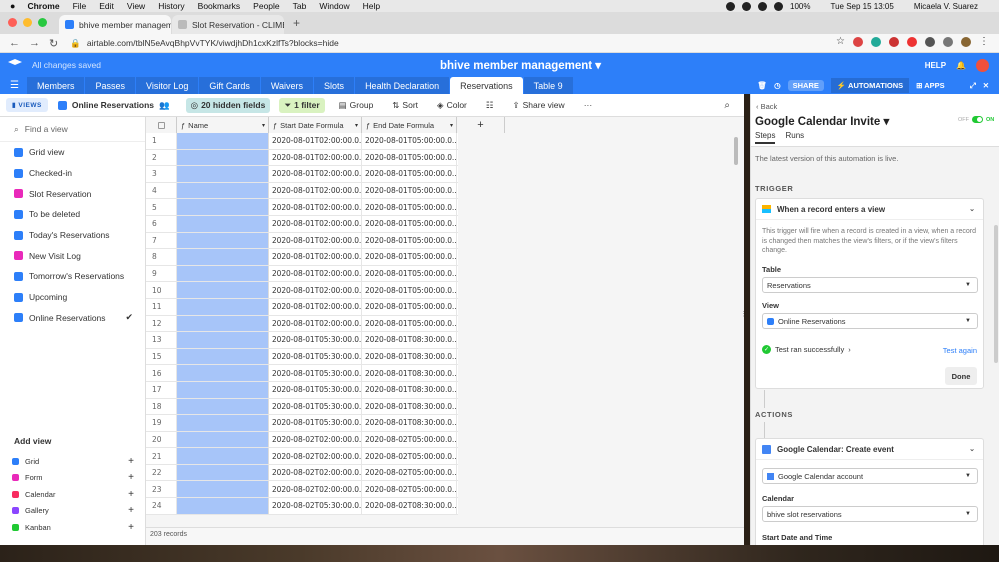 The height and width of the screenshot is (562, 999). What do you see at coordinates (73, 527) in the screenshot?
I see `add-view-option: Kanban +` at bounding box center [73, 527].